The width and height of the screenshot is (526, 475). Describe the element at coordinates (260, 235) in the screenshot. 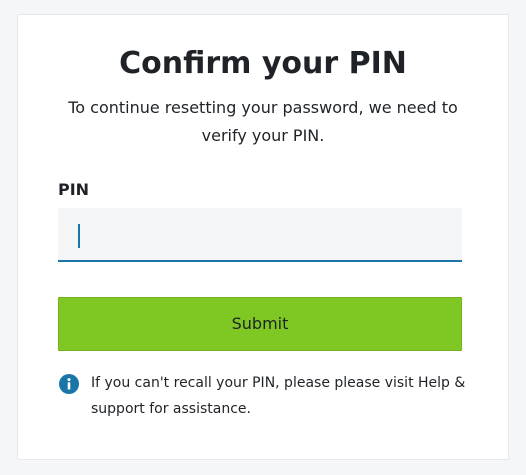

I see `pin-input` at that location.